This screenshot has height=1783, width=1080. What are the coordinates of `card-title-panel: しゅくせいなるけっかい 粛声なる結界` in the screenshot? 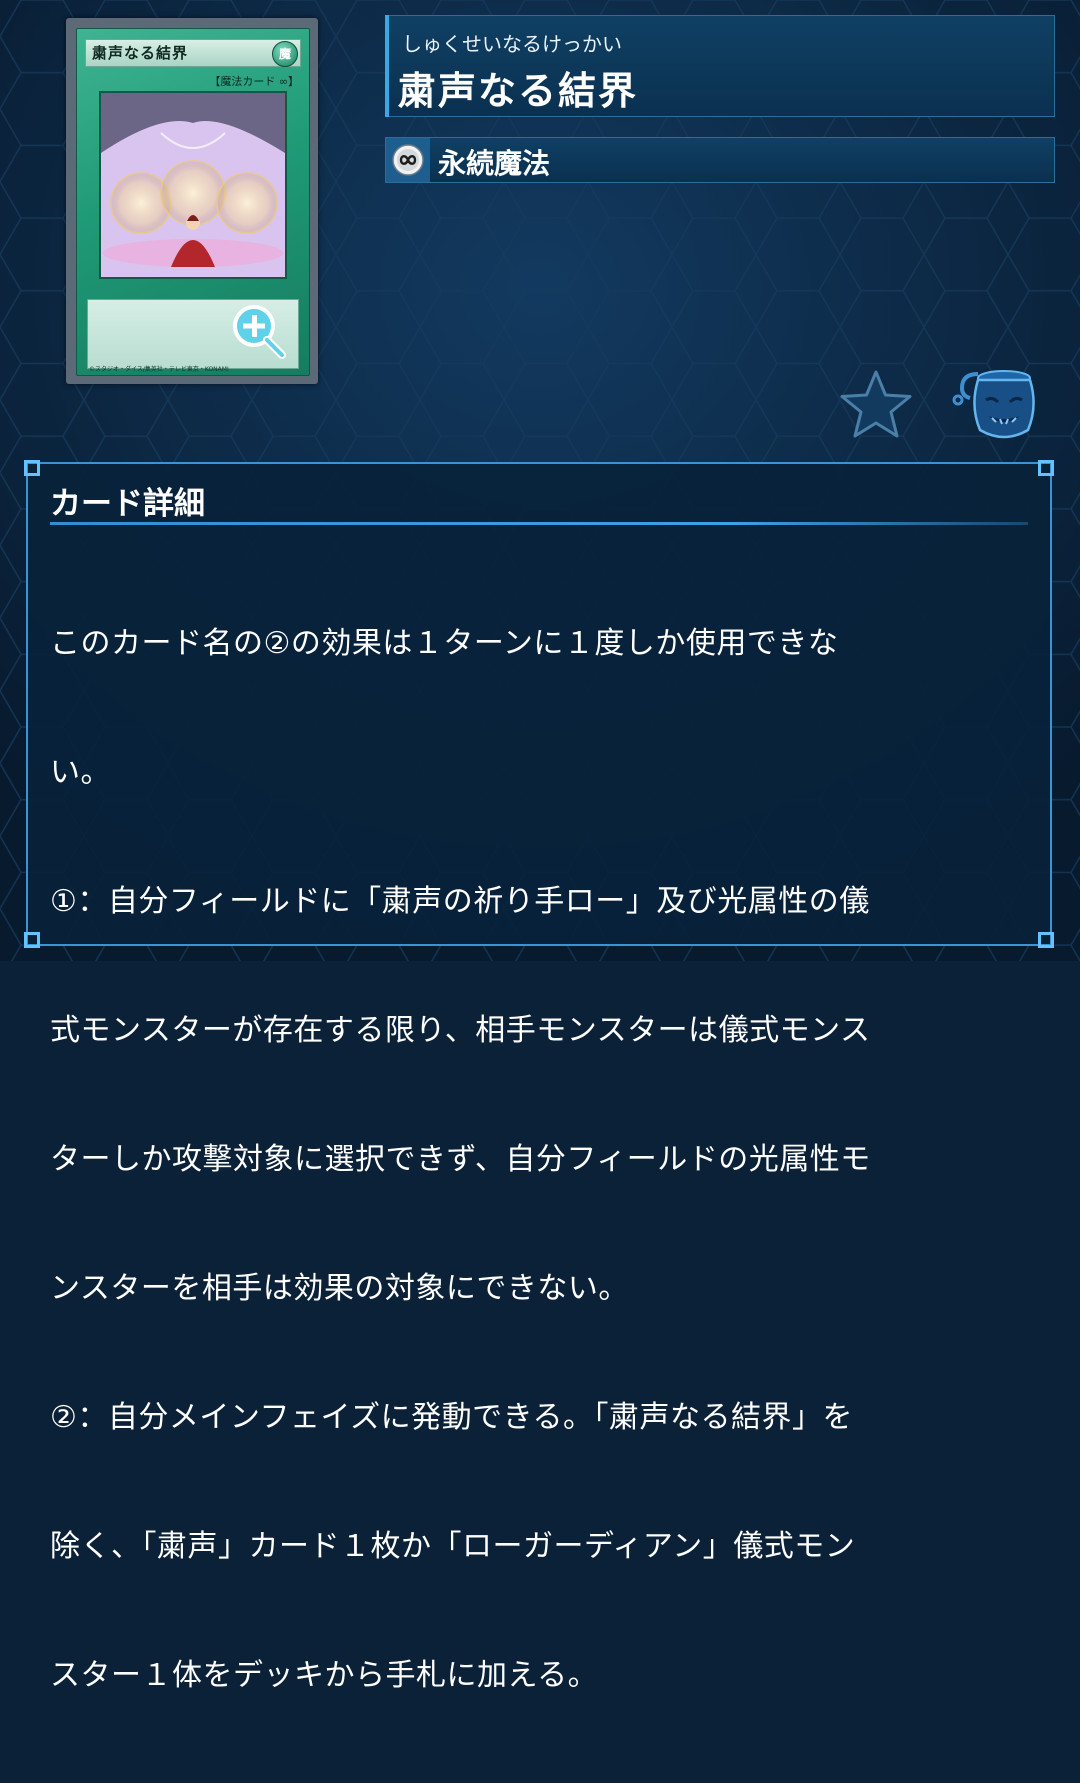 It's located at (720, 66).